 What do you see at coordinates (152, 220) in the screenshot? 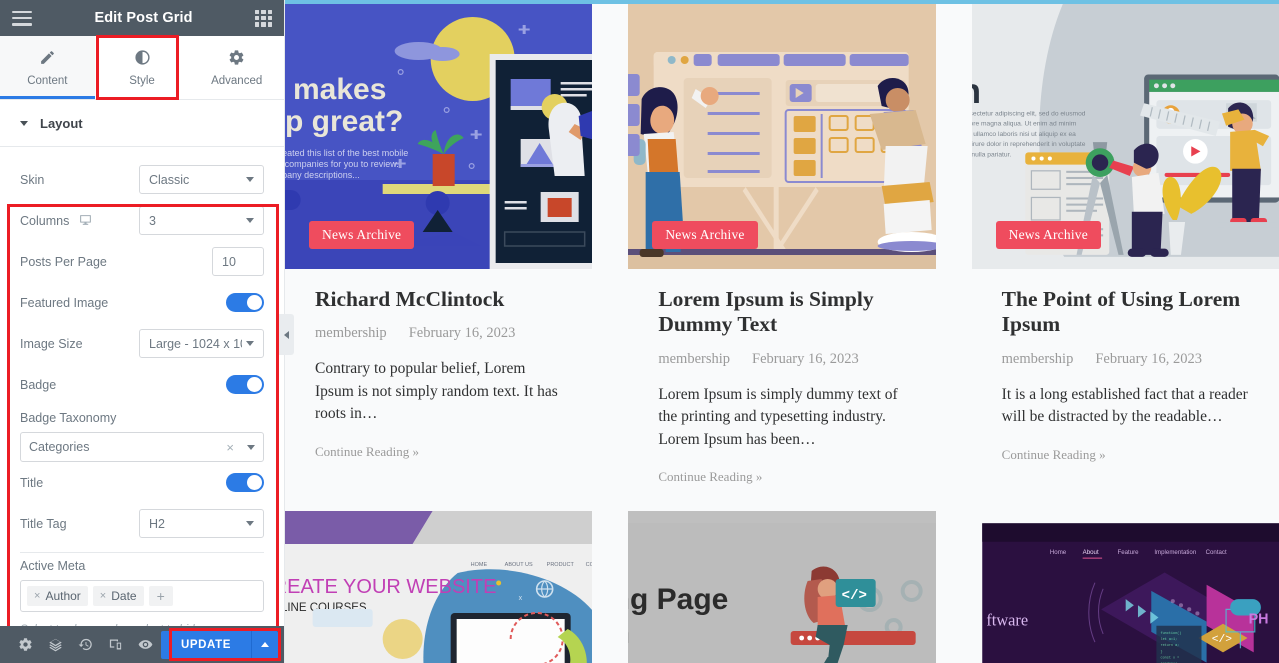
I see `columns-value: 3` at bounding box center [152, 220].